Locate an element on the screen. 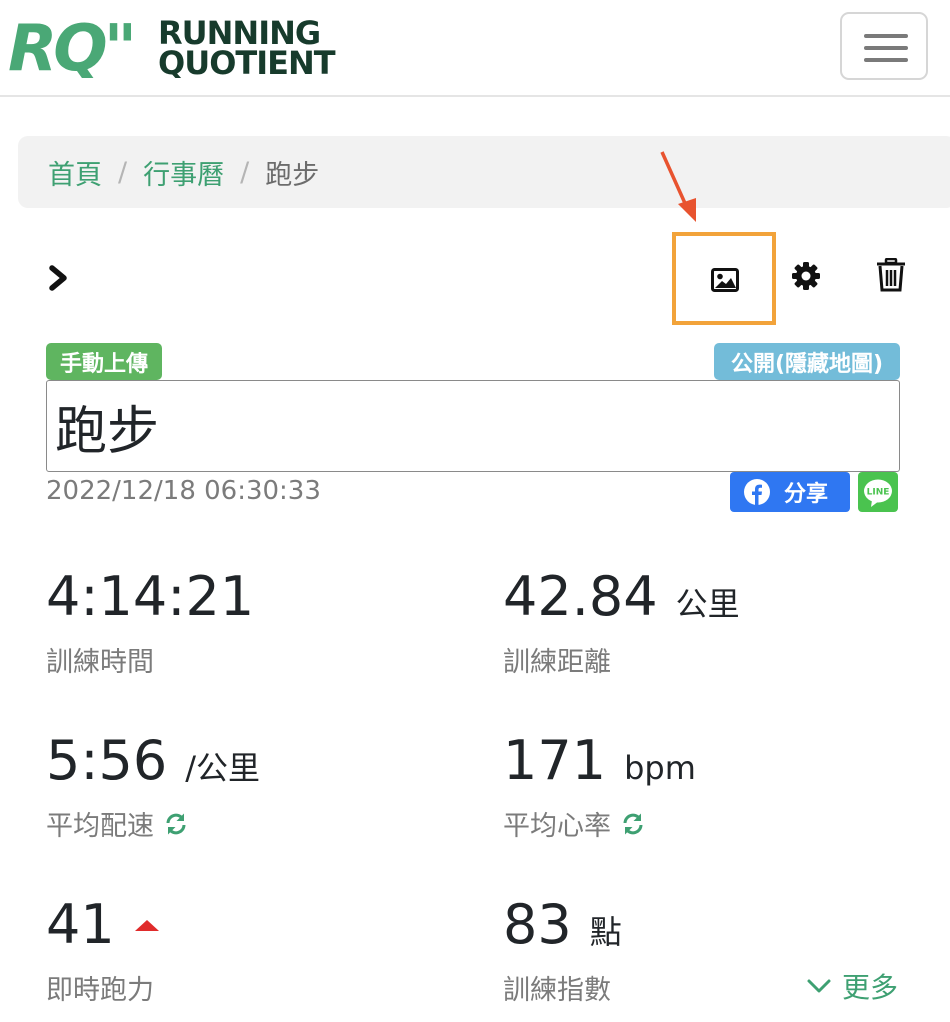 The height and width of the screenshot is (1022, 950). line-share-button: LINE is located at coordinates (878, 492).